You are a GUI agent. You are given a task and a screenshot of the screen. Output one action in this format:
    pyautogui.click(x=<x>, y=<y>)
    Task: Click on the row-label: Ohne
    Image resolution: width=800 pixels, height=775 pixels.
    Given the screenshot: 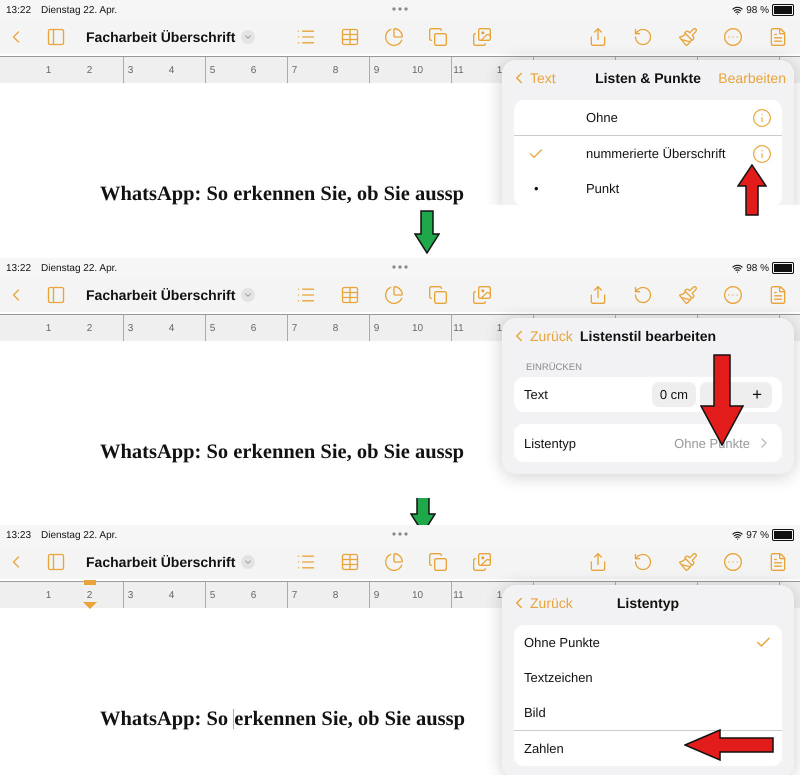 What is the action you would take?
    pyautogui.click(x=602, y=117)
    